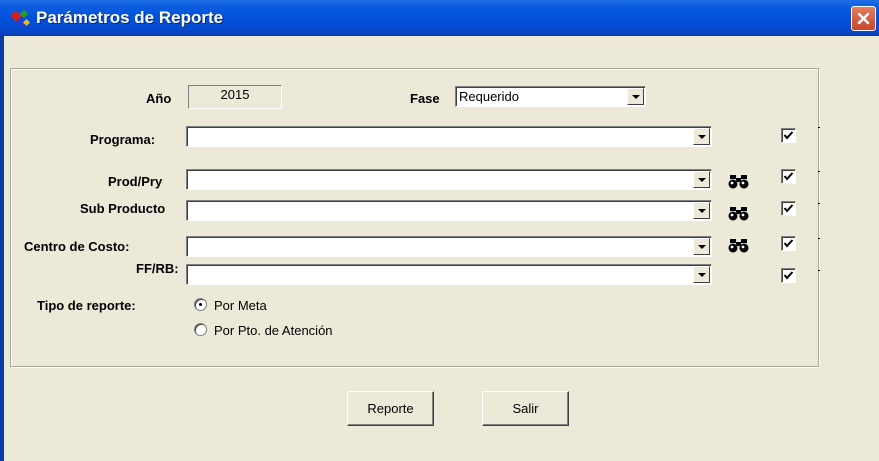 This screenshot has width=879, height=461. I want to click on anio-field: 2015, so click(235, 97).